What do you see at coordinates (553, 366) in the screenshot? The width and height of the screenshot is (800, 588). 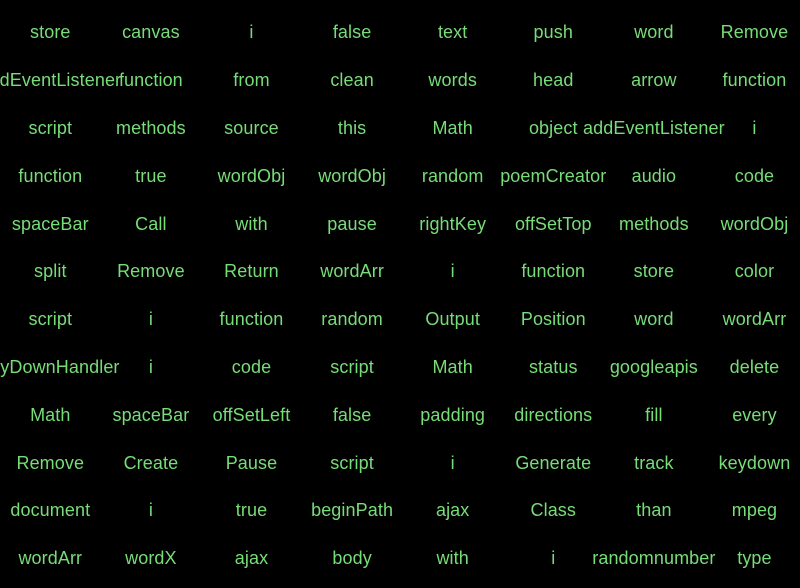 I see `floating-word: status` at bounding box center [553, 366].